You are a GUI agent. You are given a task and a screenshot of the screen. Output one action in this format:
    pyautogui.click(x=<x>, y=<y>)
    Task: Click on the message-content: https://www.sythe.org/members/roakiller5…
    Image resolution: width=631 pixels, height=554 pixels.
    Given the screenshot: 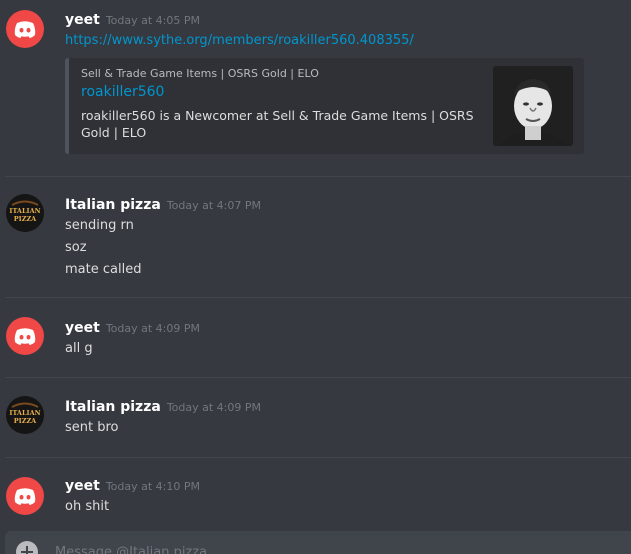 What is the action you would take?
    pyautogui.click(x=239, y=41)
    